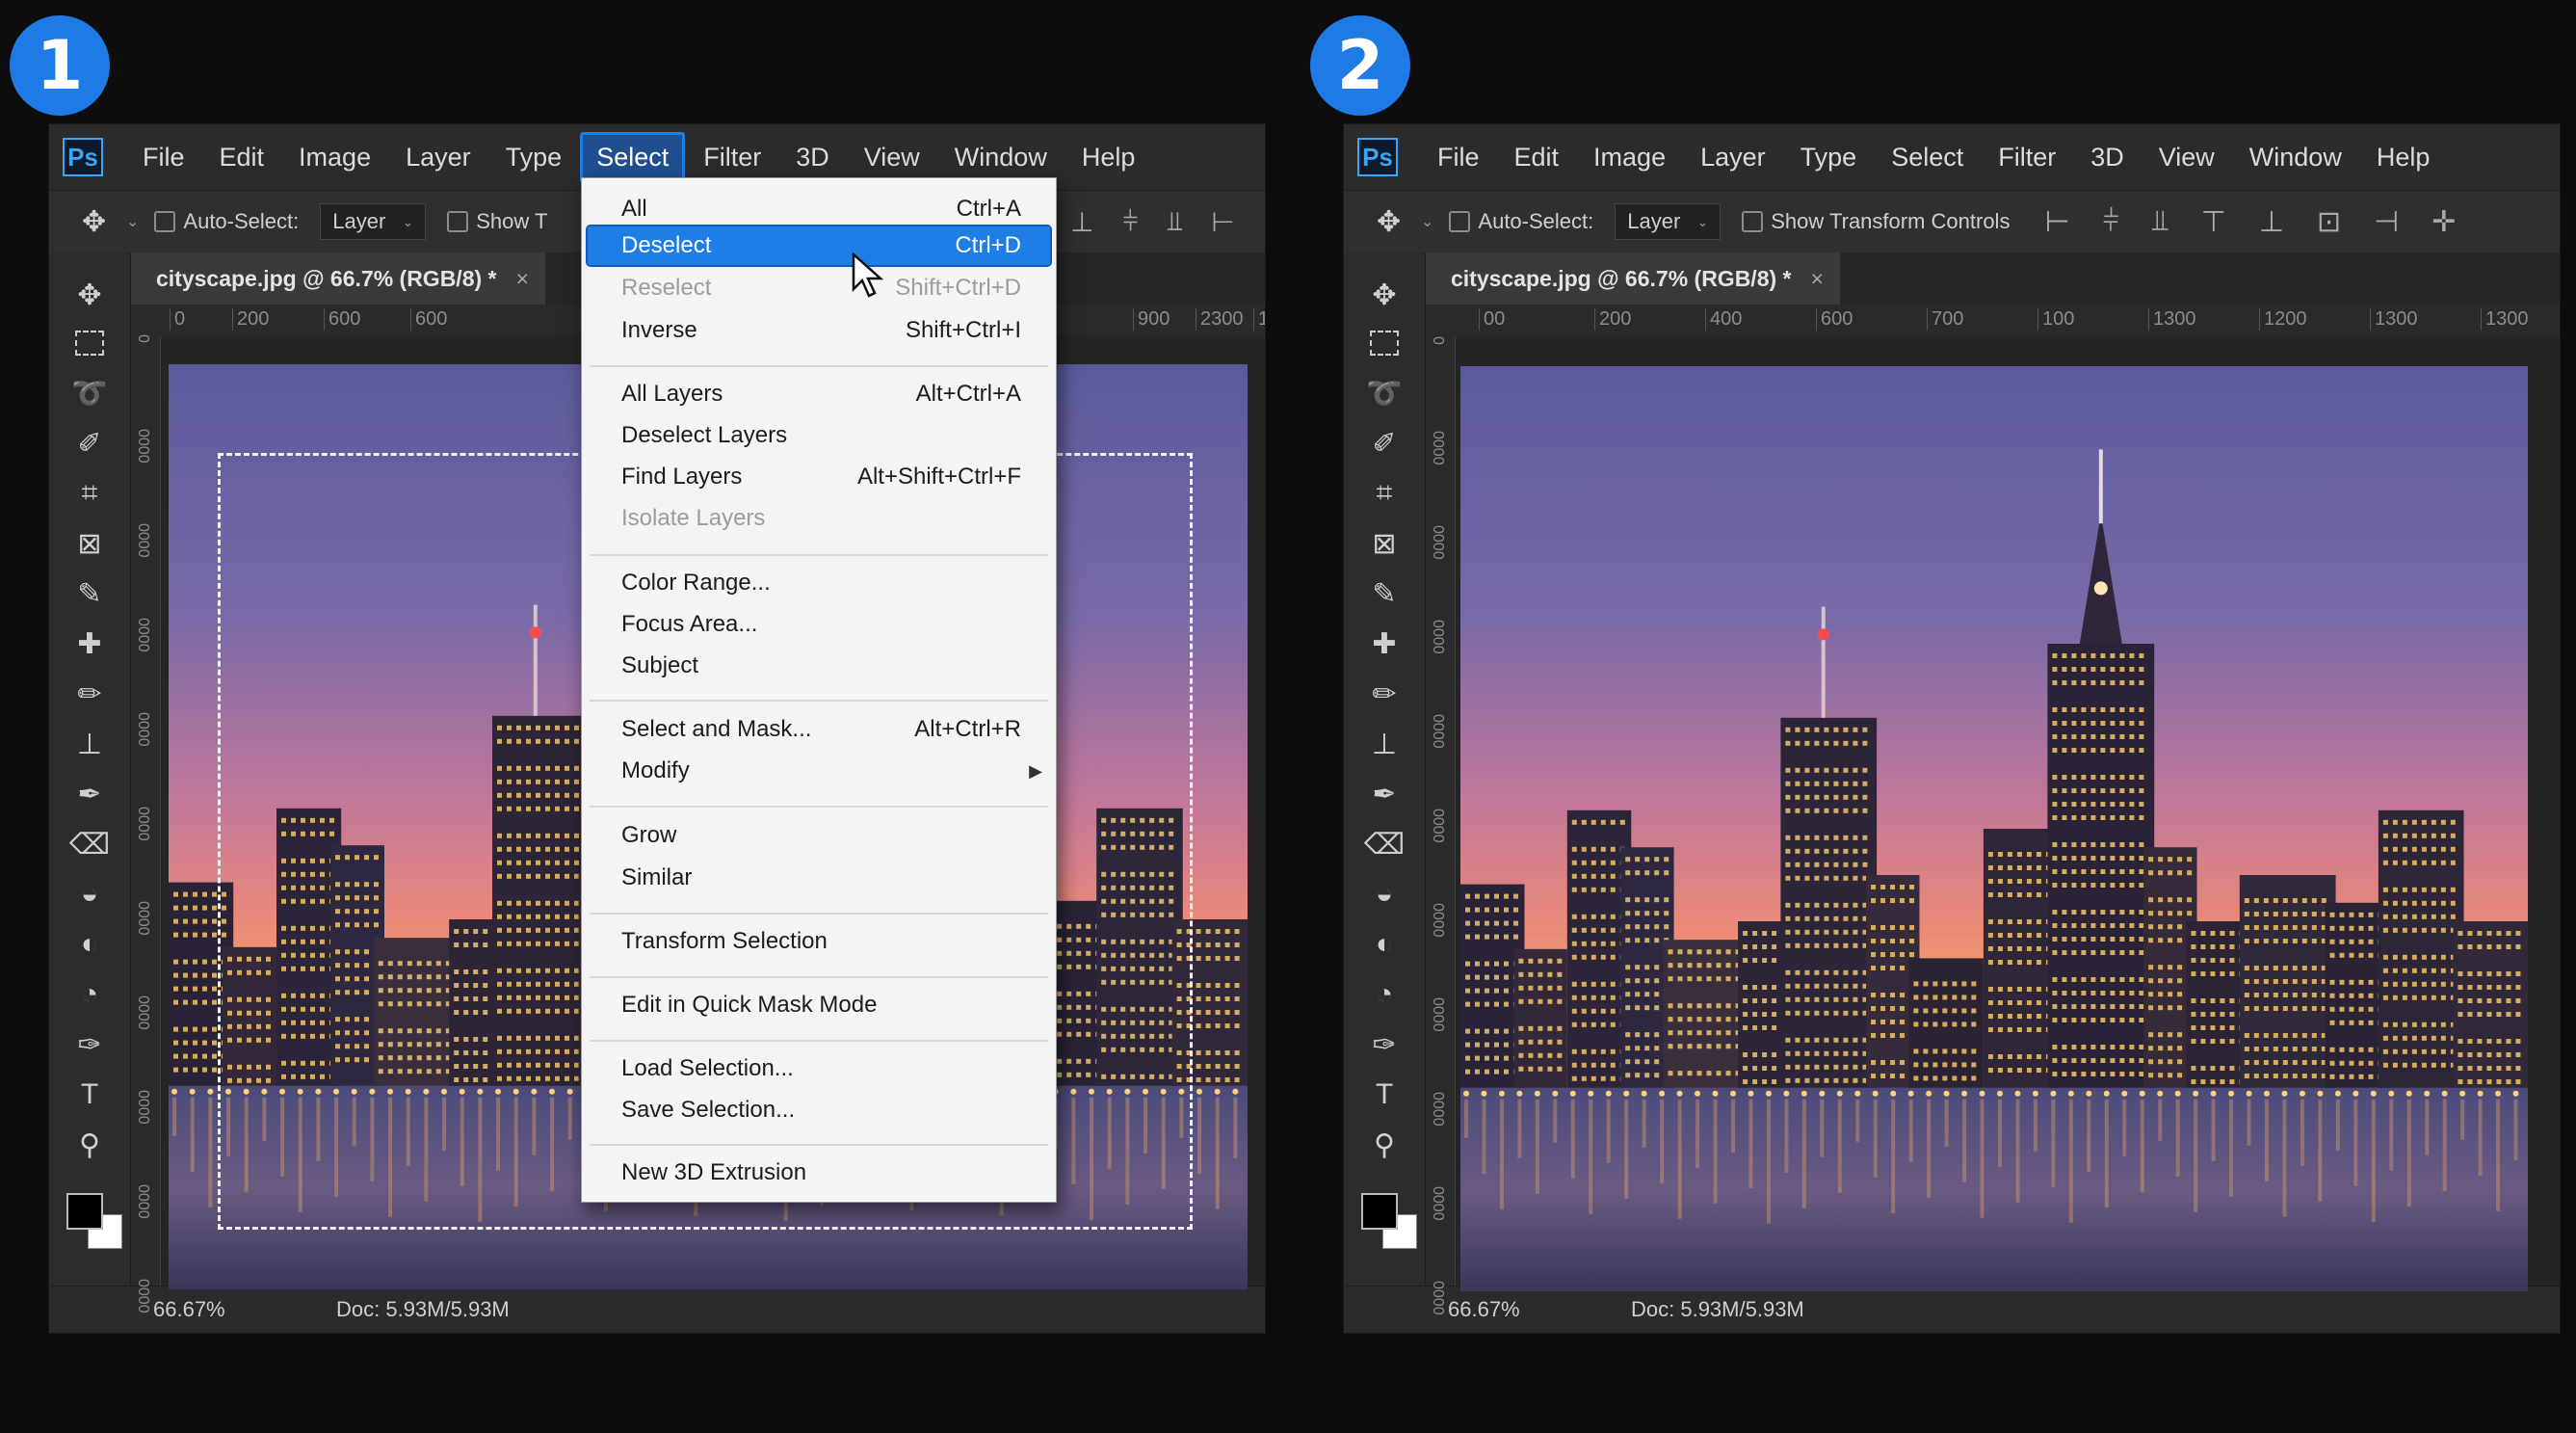  Describe the element at coordinates (2214, 222) in the screenshot. I see `align-top-icon: ⊤` at that location.